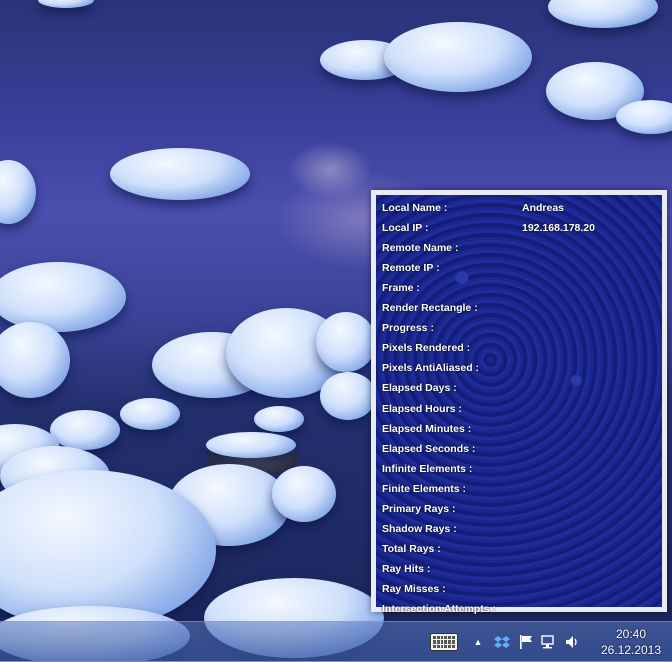  Describe the element at coordinates (405, 228) in the screenshot. I see `stat-label: Local IP :` at that location.